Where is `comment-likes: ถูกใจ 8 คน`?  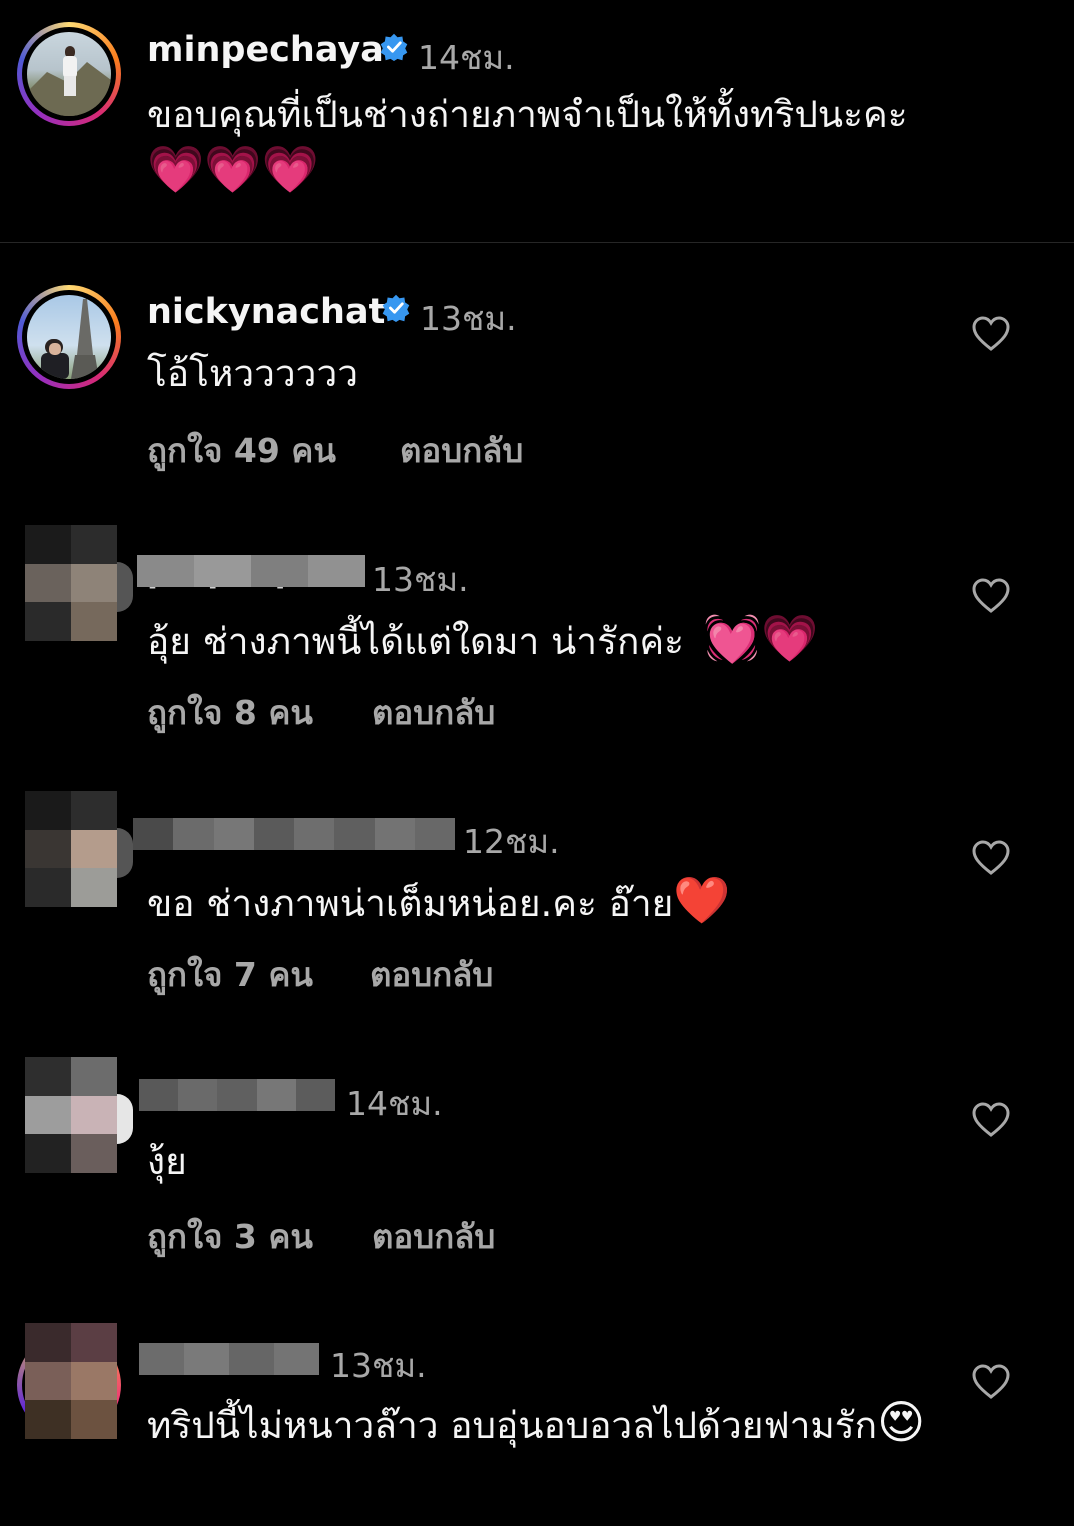 comment-likes: ถูกใจ 8 คน is located at coordinates (230, 712).